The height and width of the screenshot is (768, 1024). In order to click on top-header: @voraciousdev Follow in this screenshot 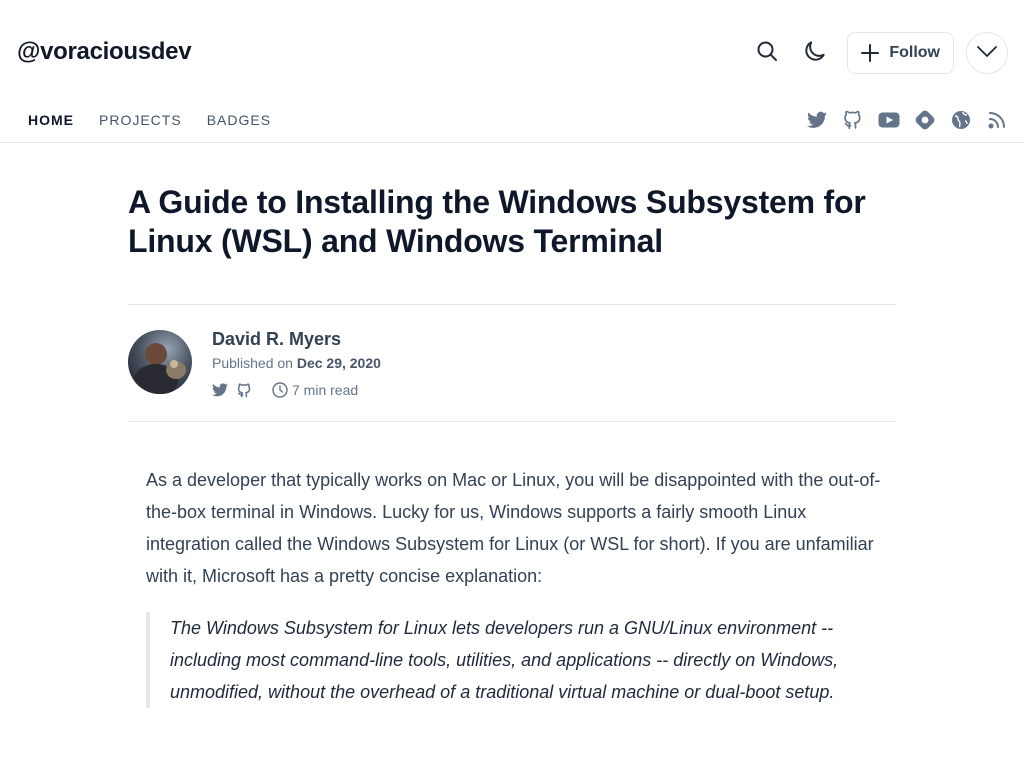, I will do `click(512, 50)`.